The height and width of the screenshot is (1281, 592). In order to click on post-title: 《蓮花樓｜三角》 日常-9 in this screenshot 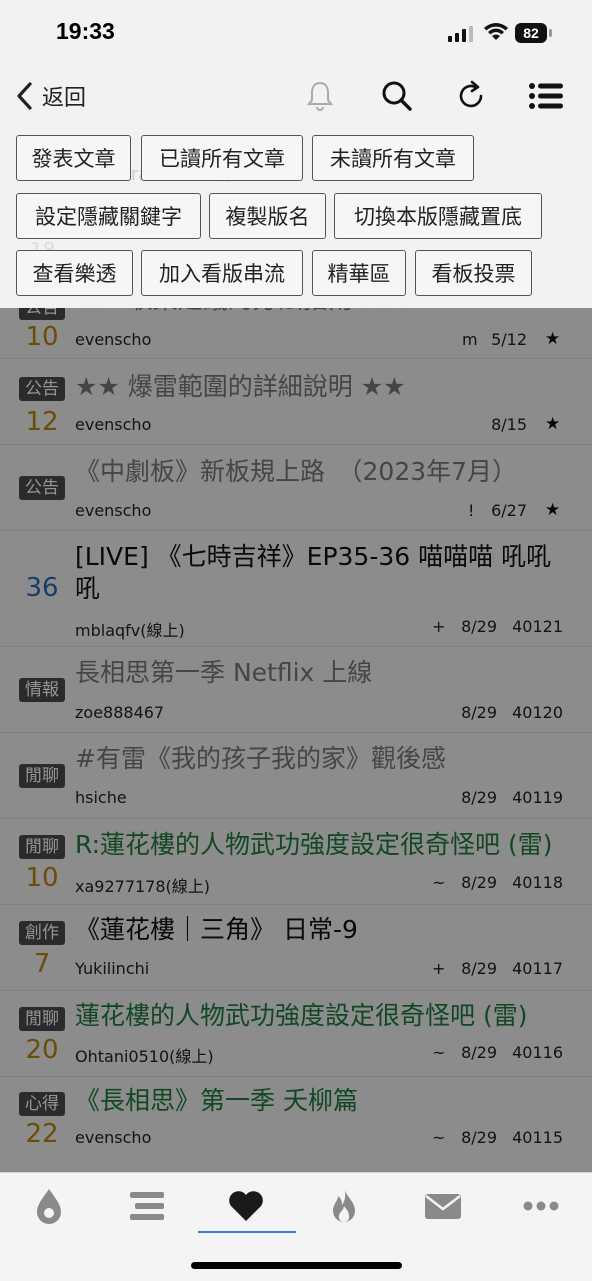, I will do `click(216, 929)`.